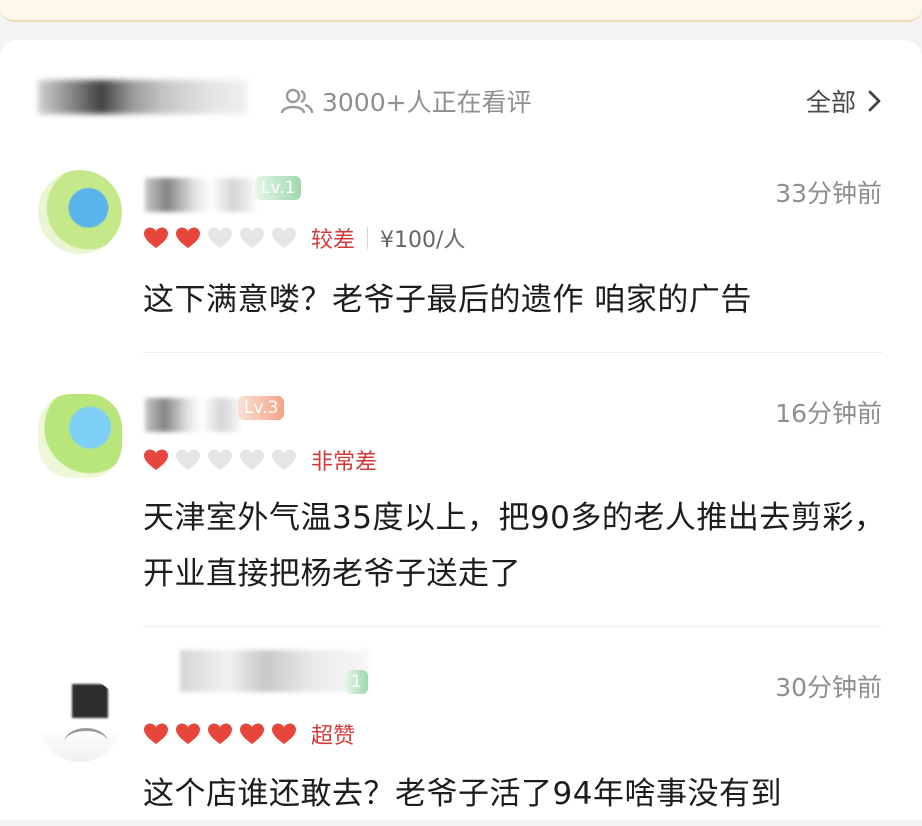 This screenshot has width=922, height=826. Describe the element at coordinates (461, 11) in the screenshot. I see `top-card` at that location.